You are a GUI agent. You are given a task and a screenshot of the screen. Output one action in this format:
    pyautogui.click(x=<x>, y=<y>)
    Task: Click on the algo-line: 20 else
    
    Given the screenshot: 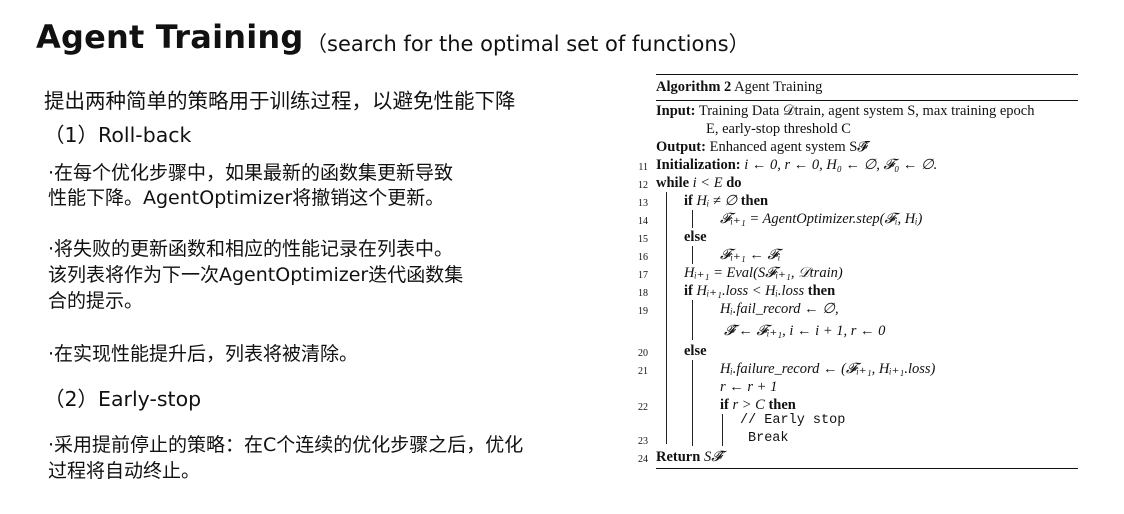 What is the action you would take?
    pyautogui.click(x=672, y=351)
    